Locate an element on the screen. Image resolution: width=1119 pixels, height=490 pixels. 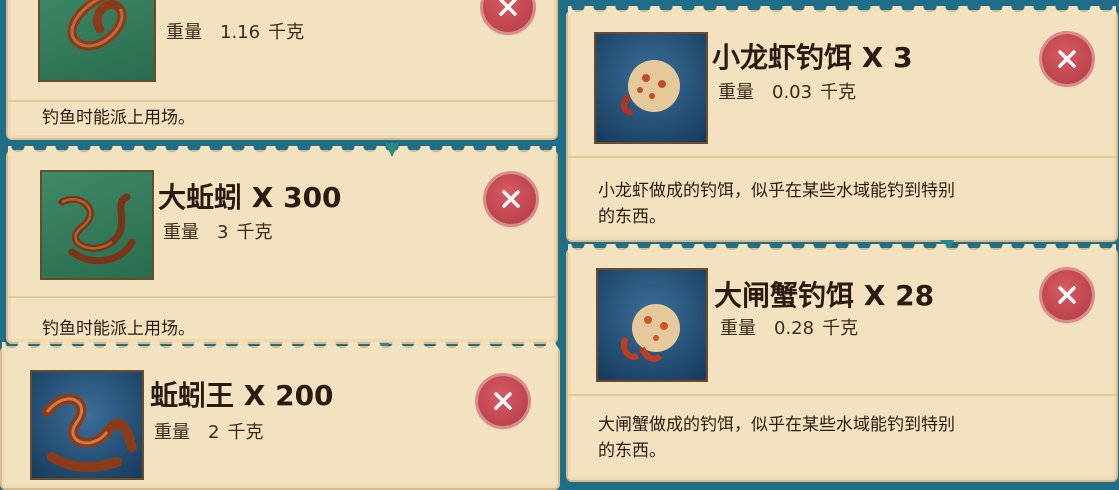
item-name: 小龙虾钓饵 X 3 is located at coordinates (812, 57).